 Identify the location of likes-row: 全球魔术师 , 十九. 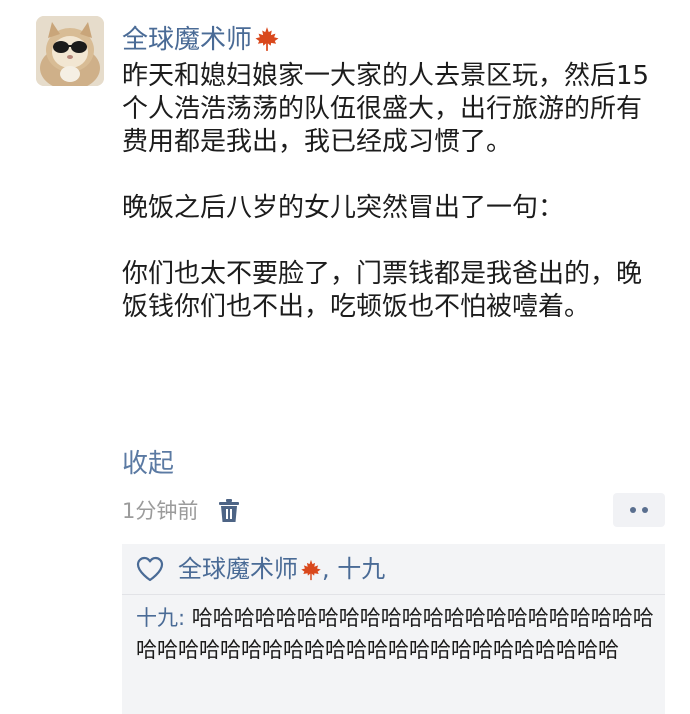
(260, 569).